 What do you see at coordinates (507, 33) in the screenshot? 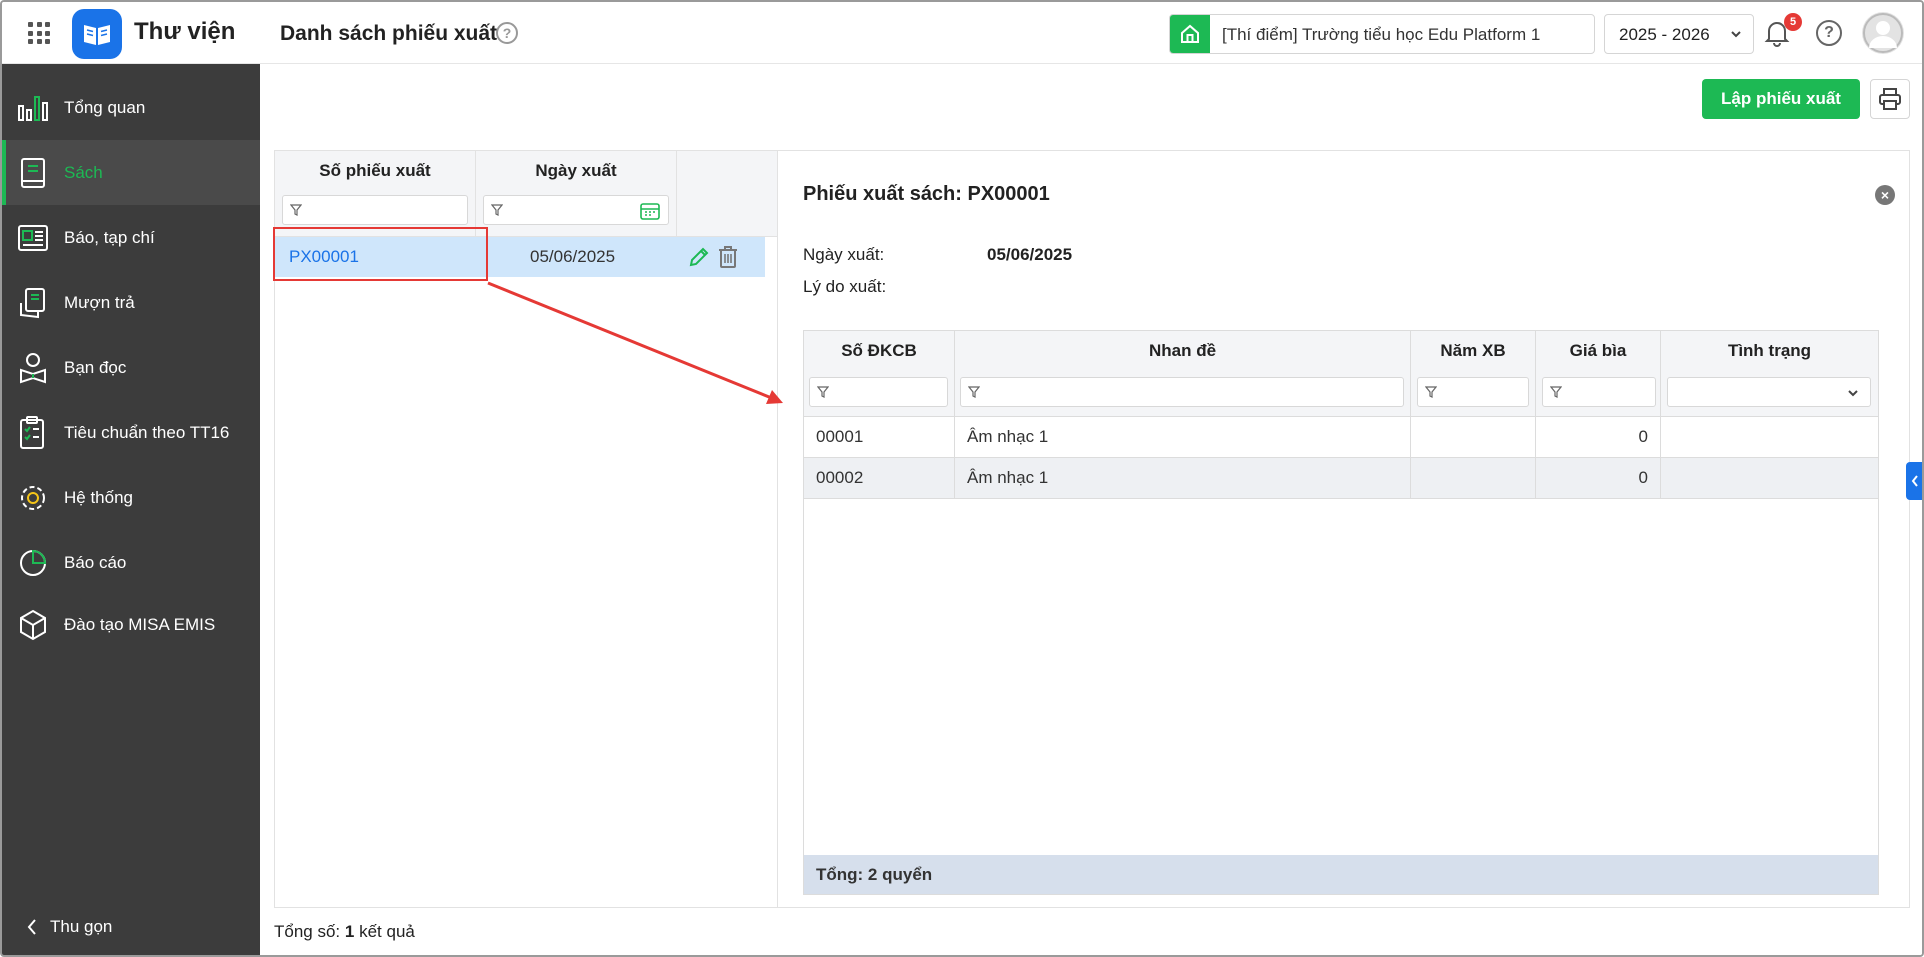
I see `page-help-icon: ?` at bounding box center [507, 33].